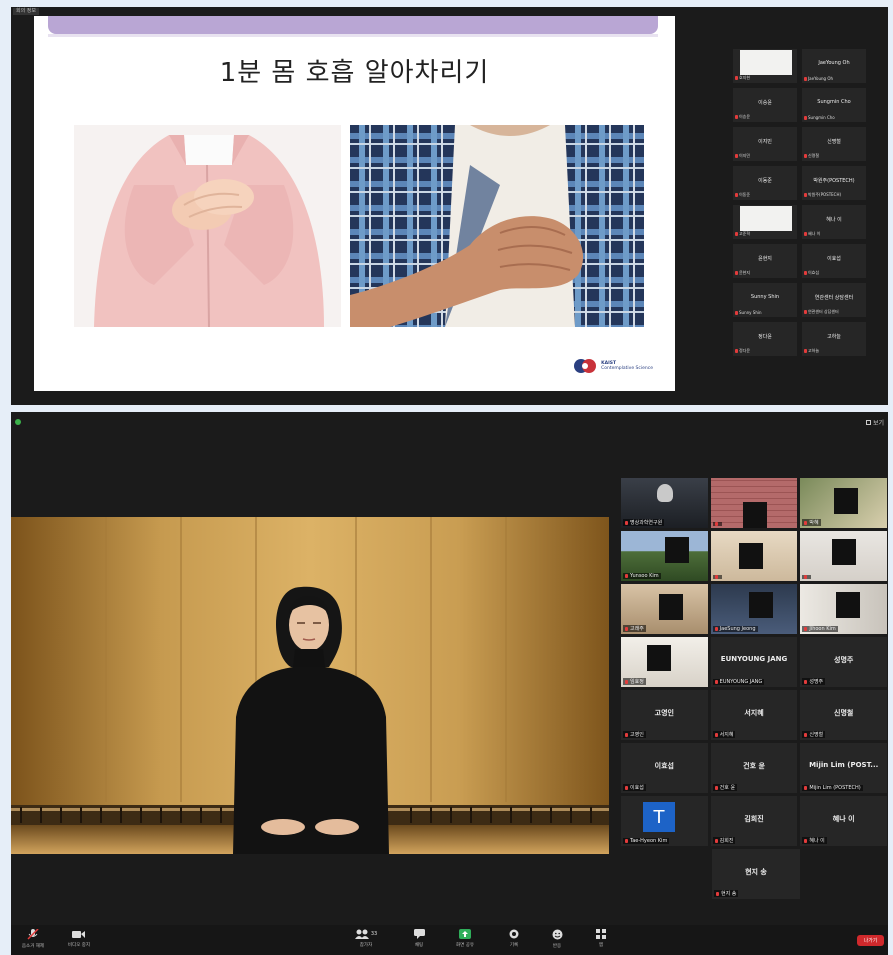 Image resolution: width=893 pixels, height=955 pixels. What do you see at coordinates (26, 11) in the screenshot?
I see `meeting-info-tag: 회의 정보` at bounding box center [26, 11].